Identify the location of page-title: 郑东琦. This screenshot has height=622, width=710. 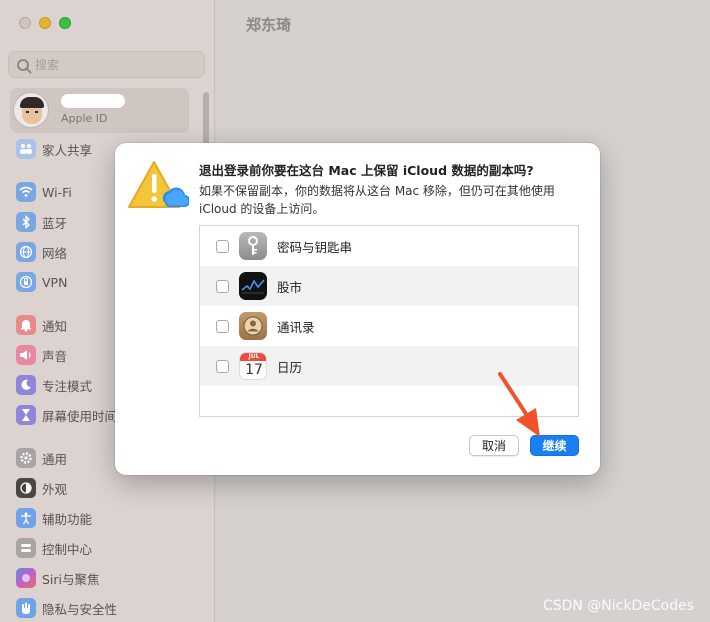
(269, 25).